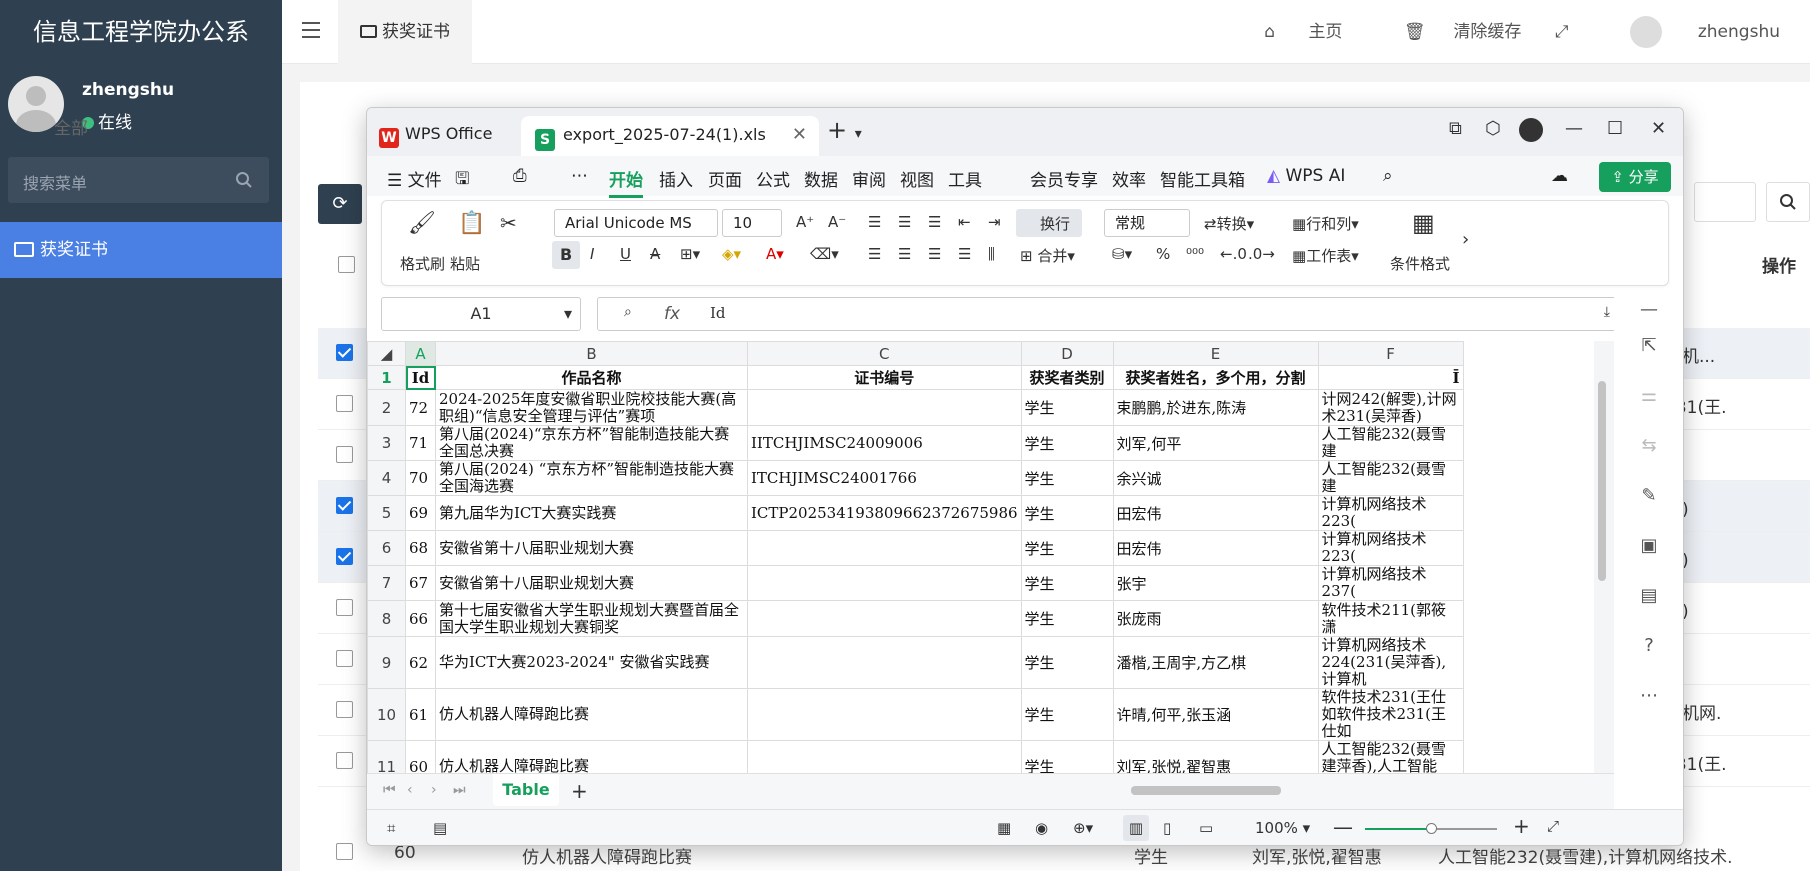 This screenshot has width=1810, height=871. Describe the element at coordinates (520, 176) in the screenshot. I see `print-icon: ⎙` at that location.